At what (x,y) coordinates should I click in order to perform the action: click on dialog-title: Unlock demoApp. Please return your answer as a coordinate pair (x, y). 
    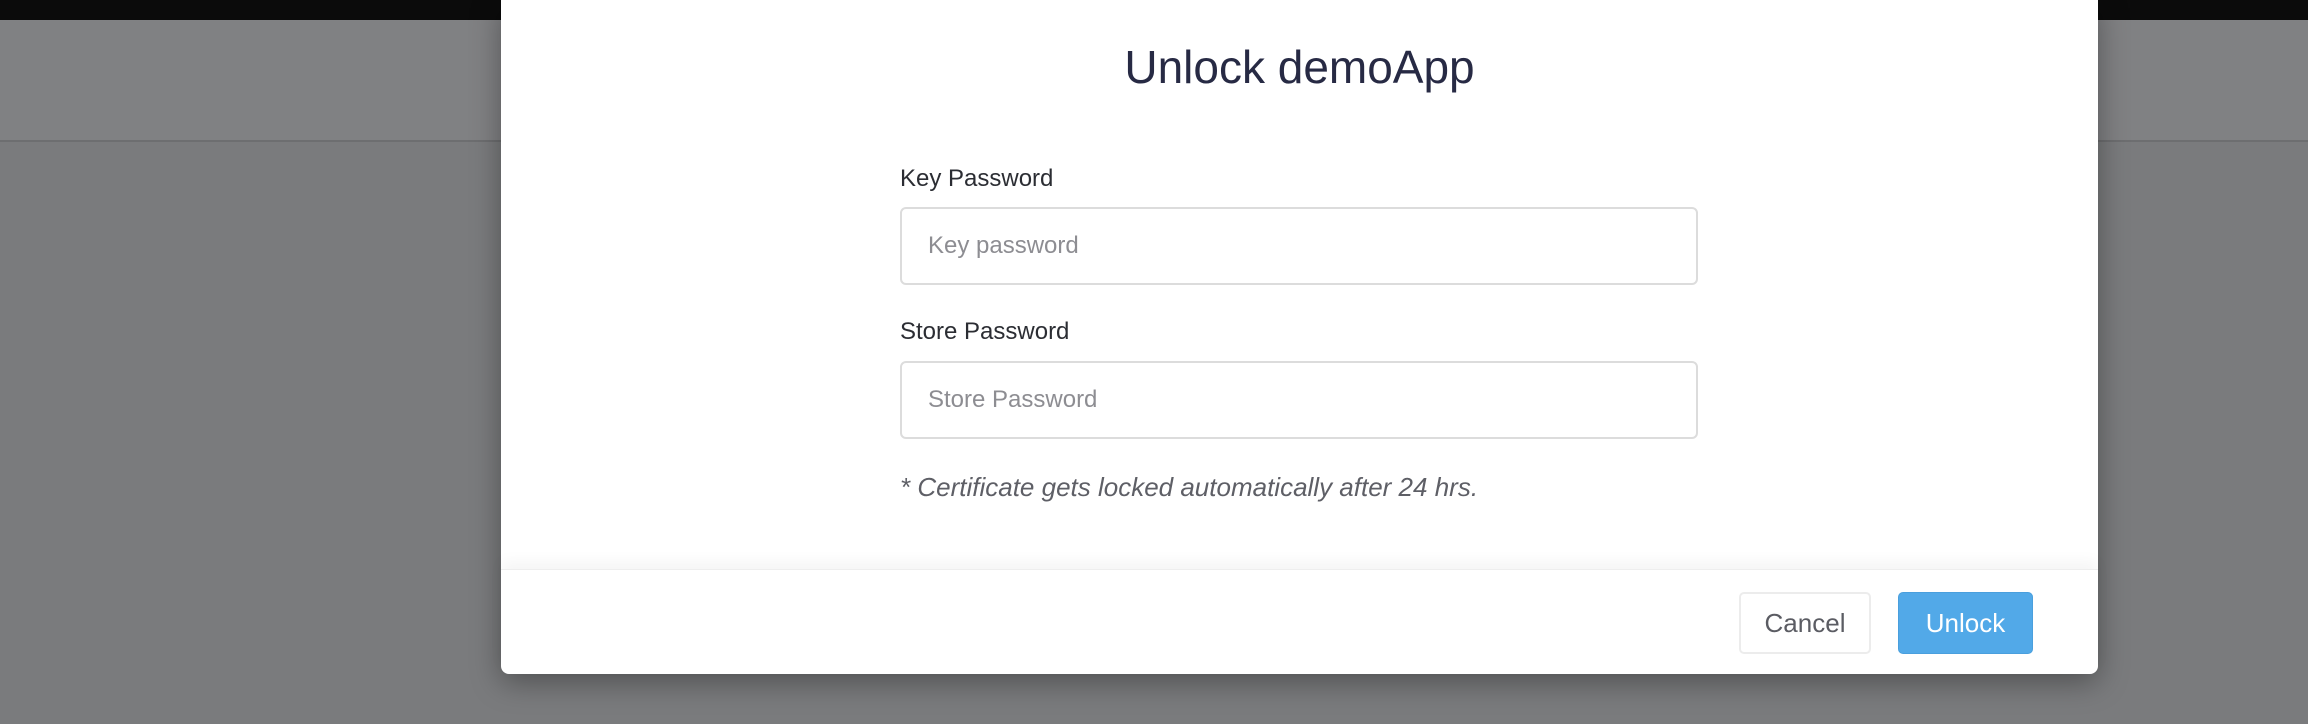
    Looking at the image, I should click on (1299, 67).